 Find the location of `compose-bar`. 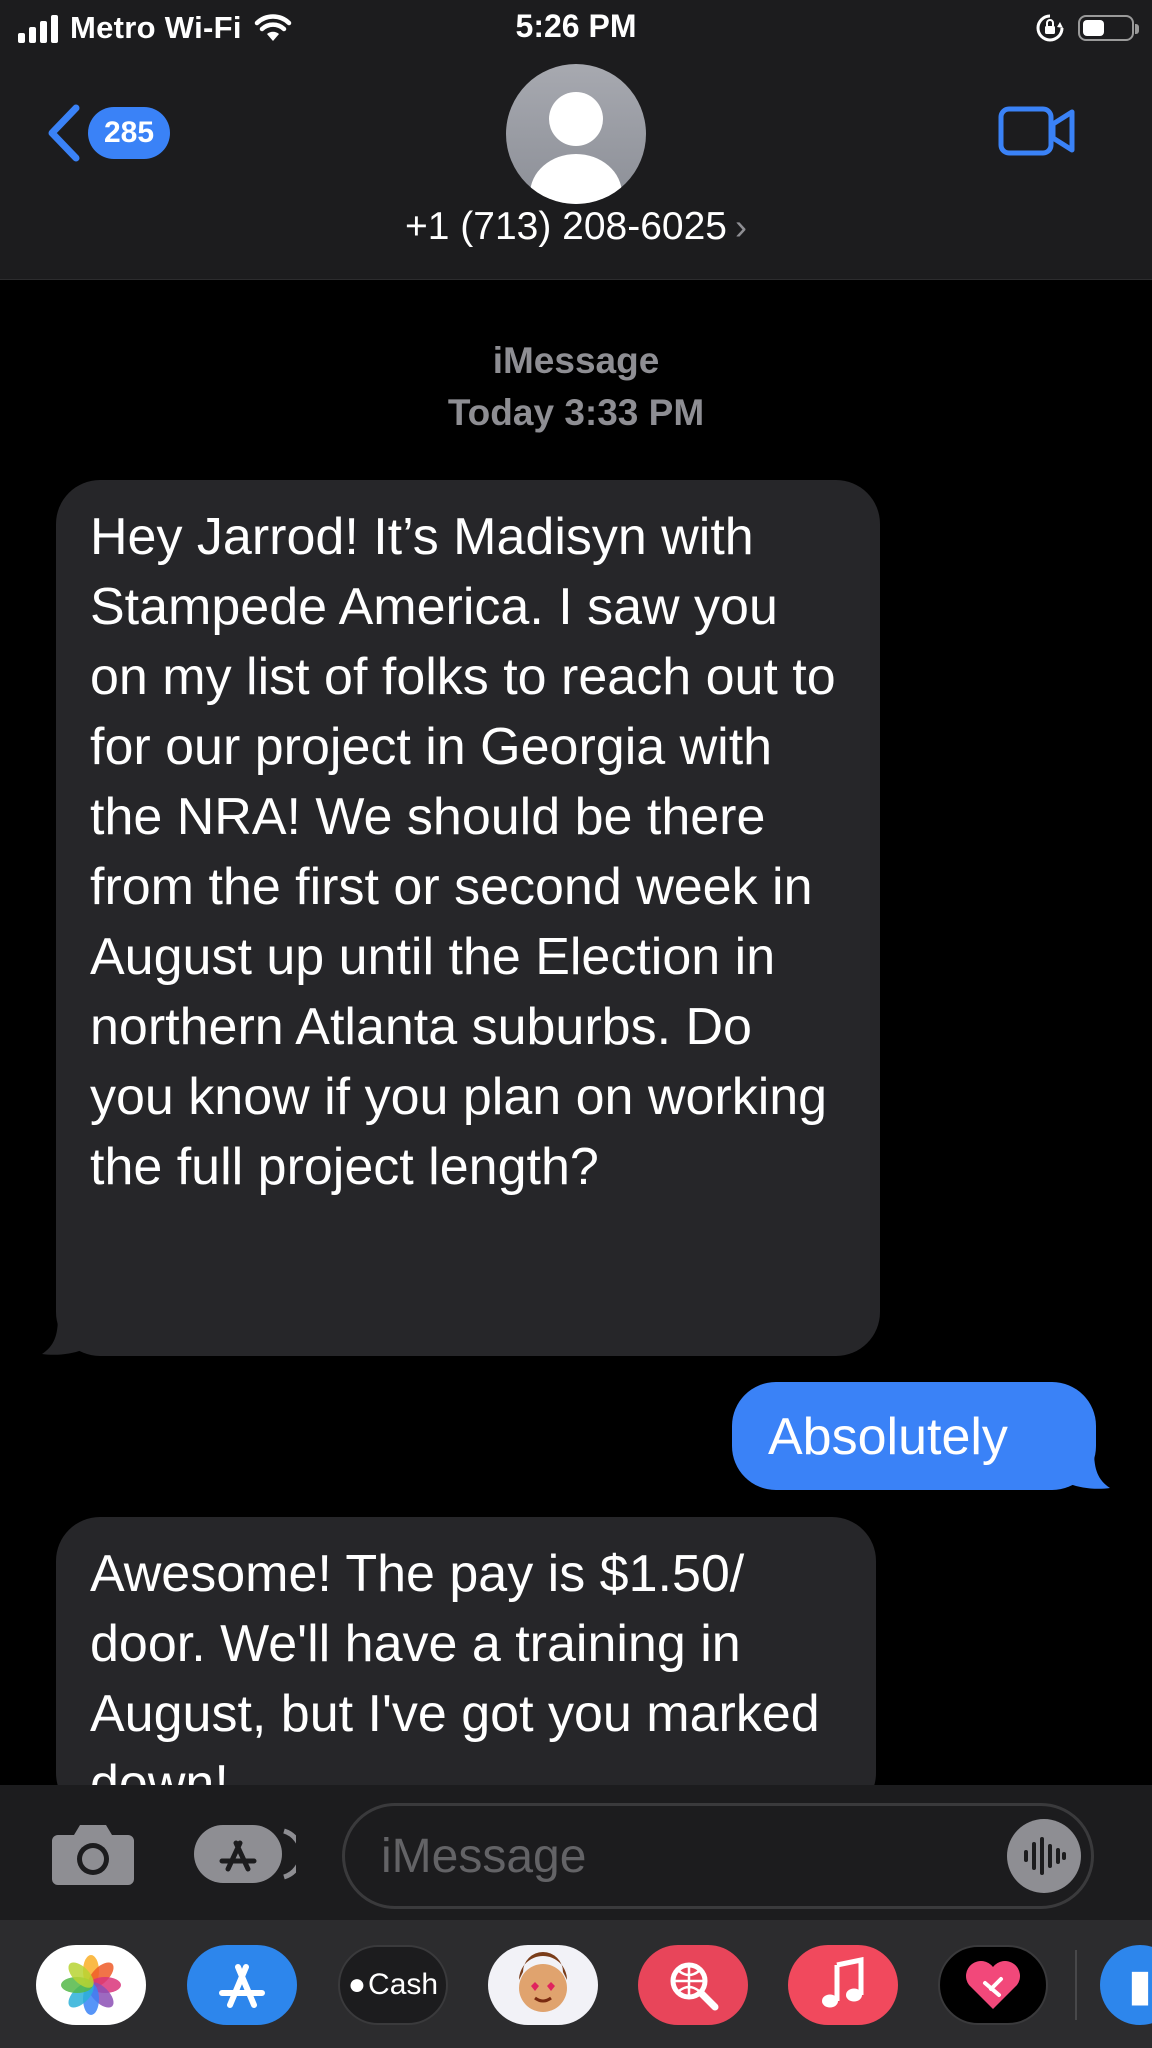

compose-bar is located at coordinates (576, 1852).